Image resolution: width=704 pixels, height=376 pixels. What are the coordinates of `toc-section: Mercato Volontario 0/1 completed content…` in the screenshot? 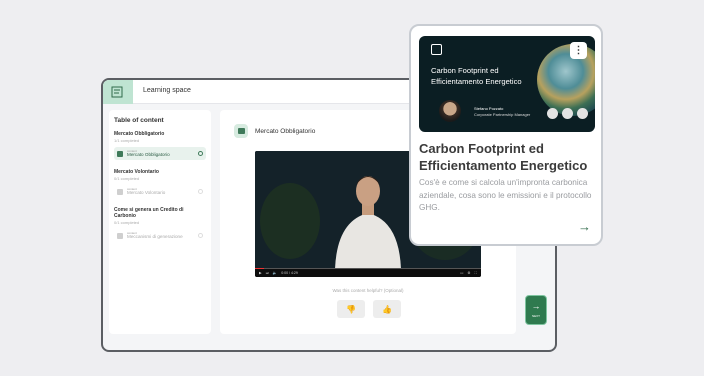 It's located at (160, 183).